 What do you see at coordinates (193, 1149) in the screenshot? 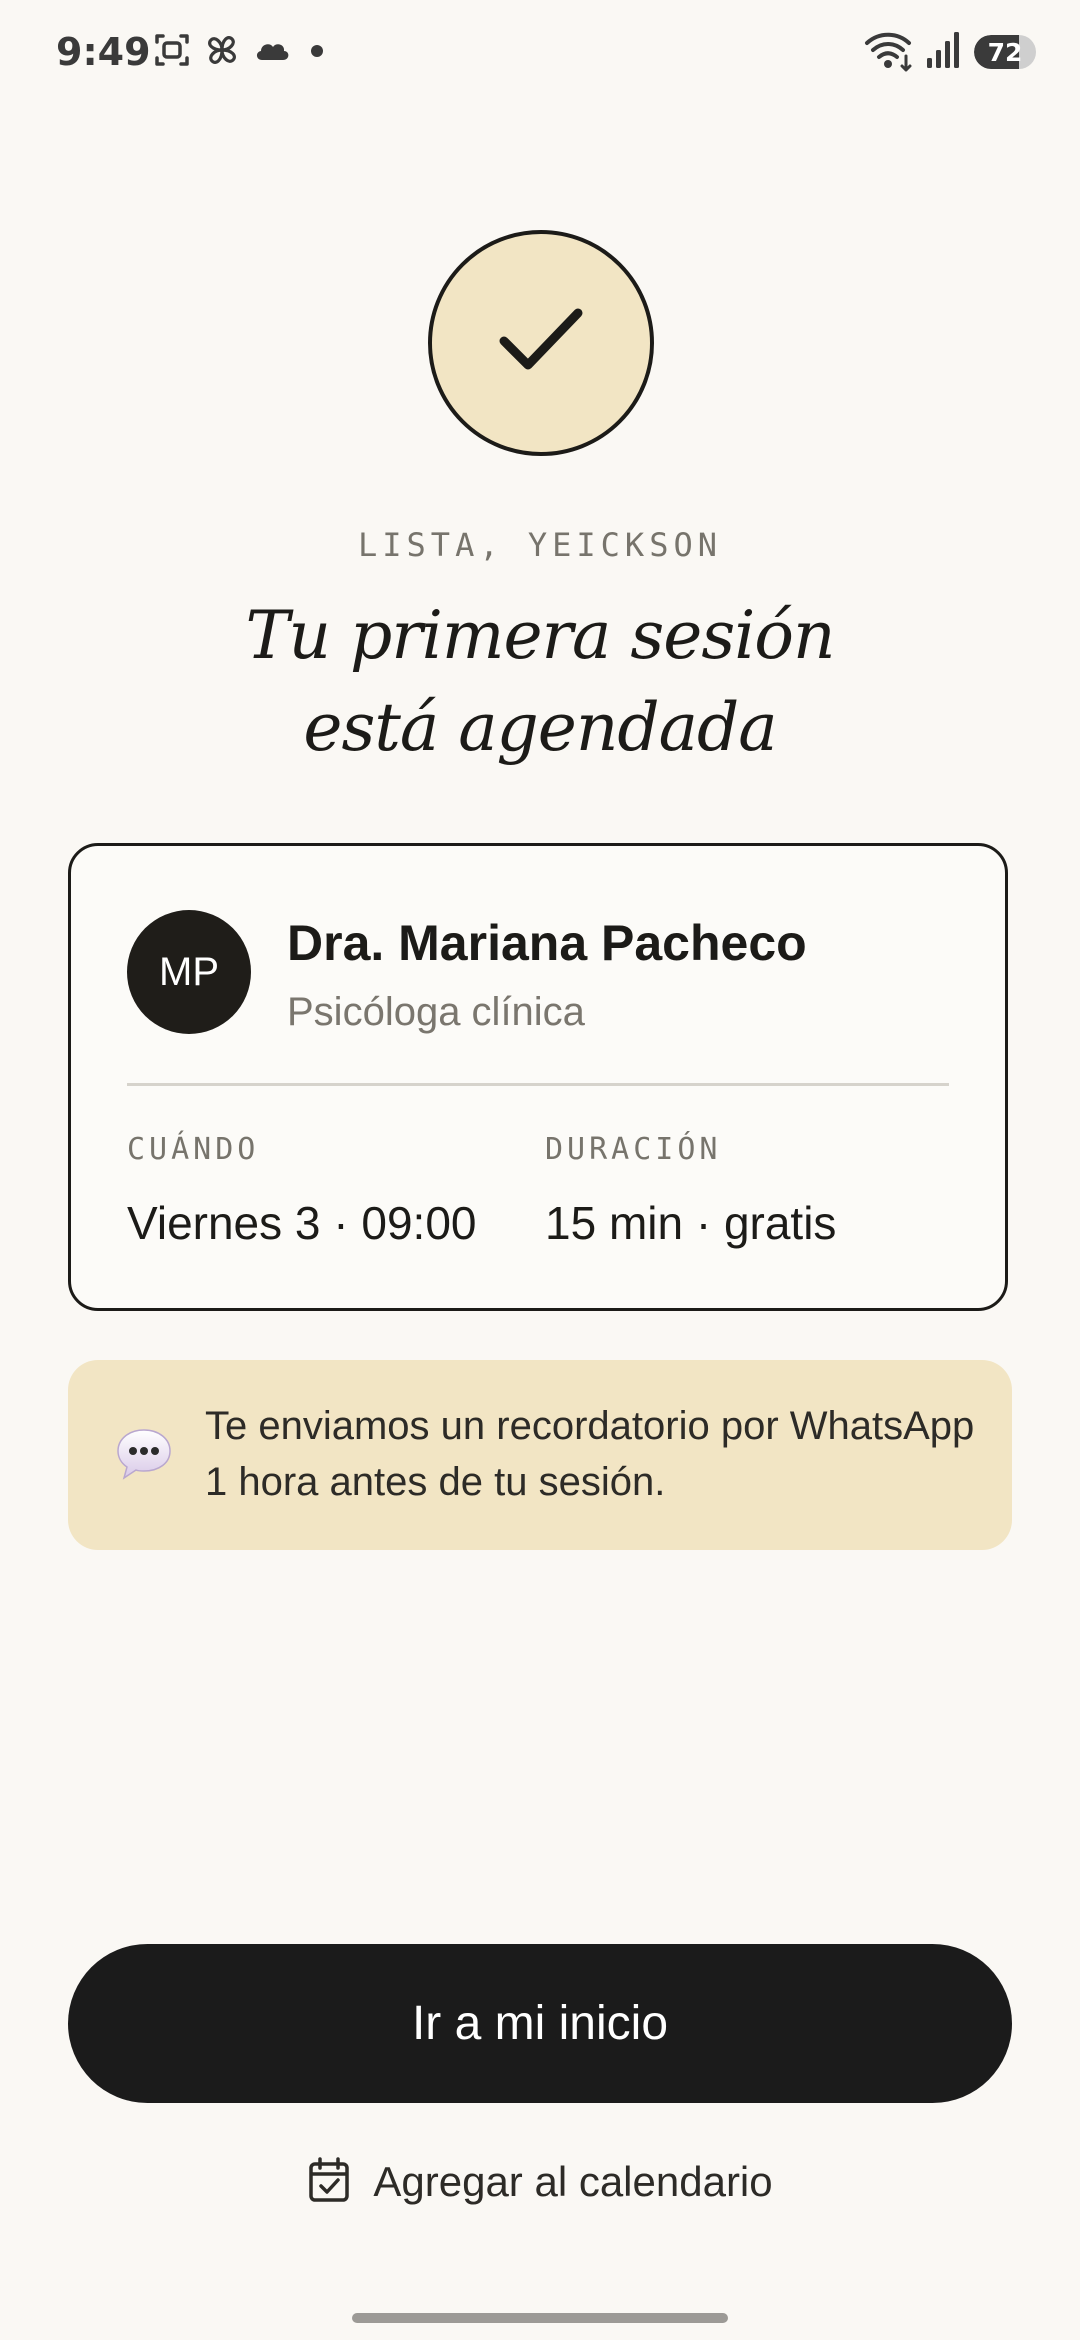
I see `when-label: CUÁNDO` at bounding box center [193, 1149].